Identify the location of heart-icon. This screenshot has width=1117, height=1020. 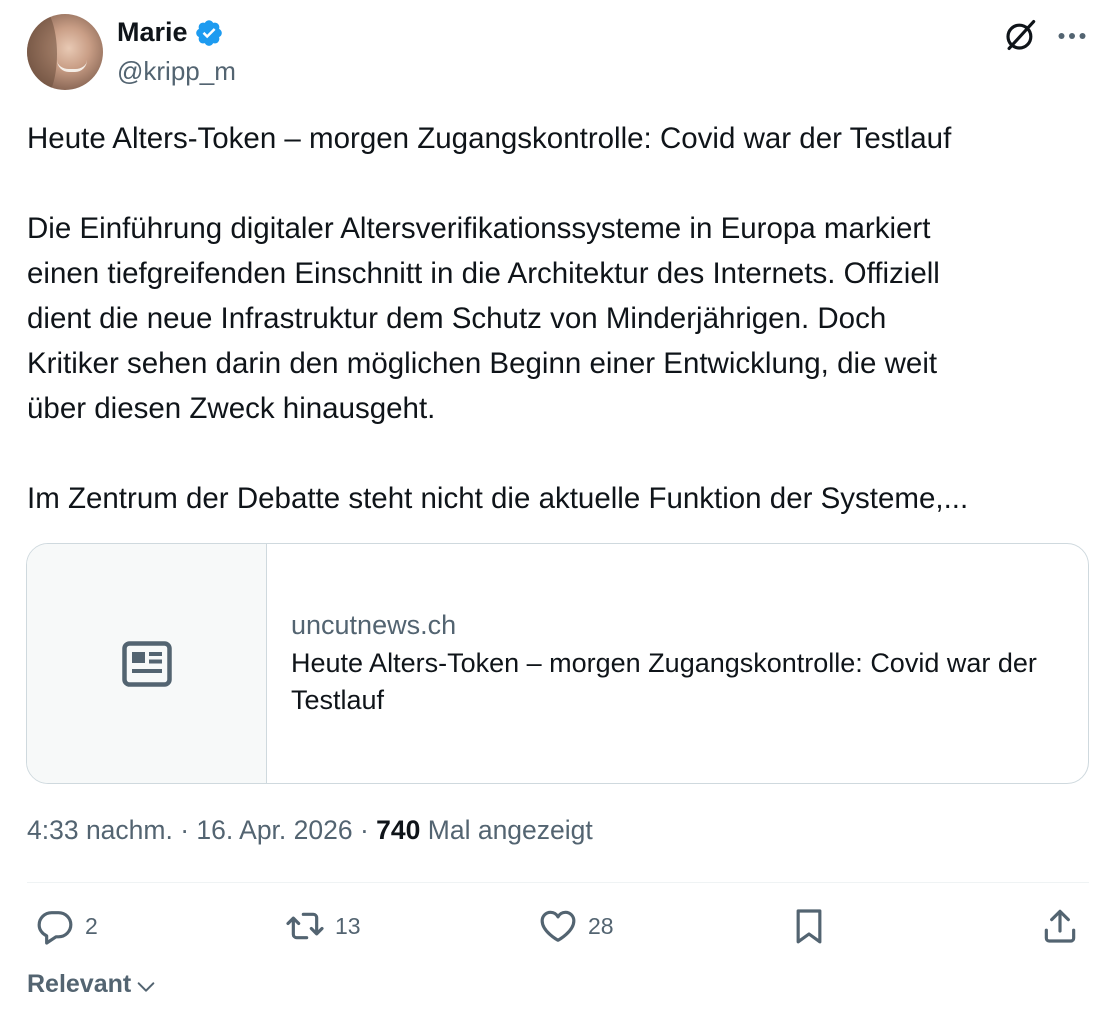
(558, 926).